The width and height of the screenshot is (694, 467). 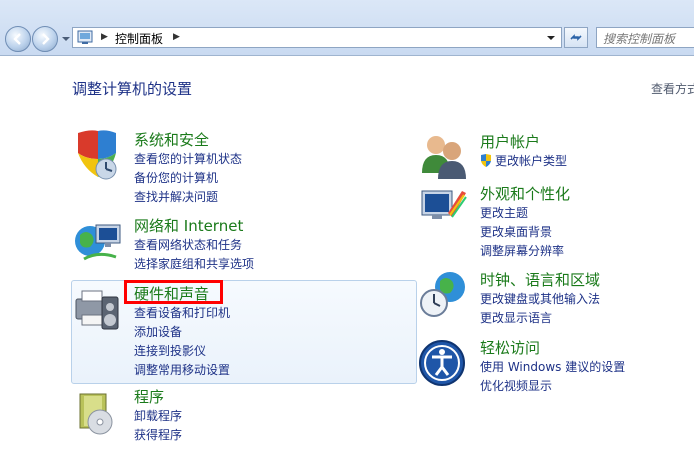 I want to click on link-keyboard-input: 更改键盘或其他输入法, so click(x=540, y=299).